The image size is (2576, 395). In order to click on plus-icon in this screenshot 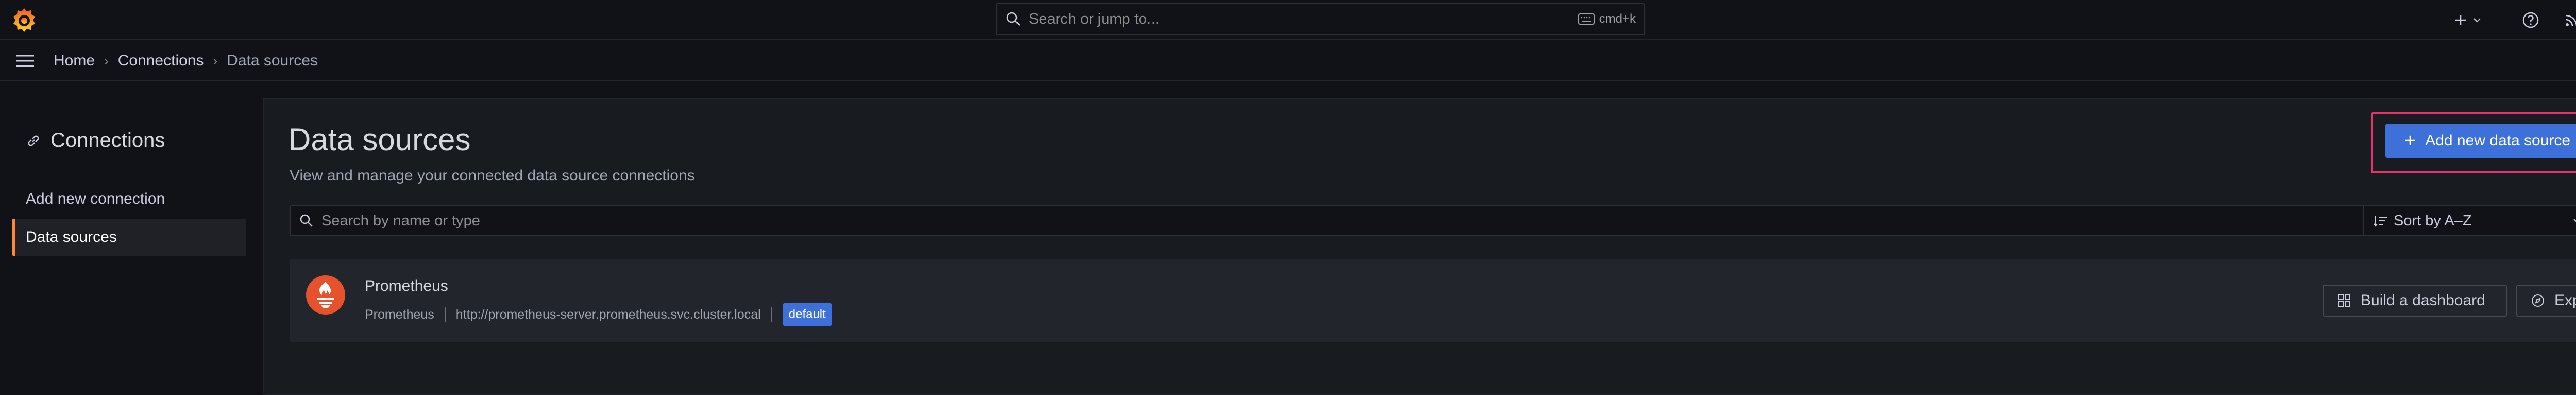, I will do `click(2460, 20)`.